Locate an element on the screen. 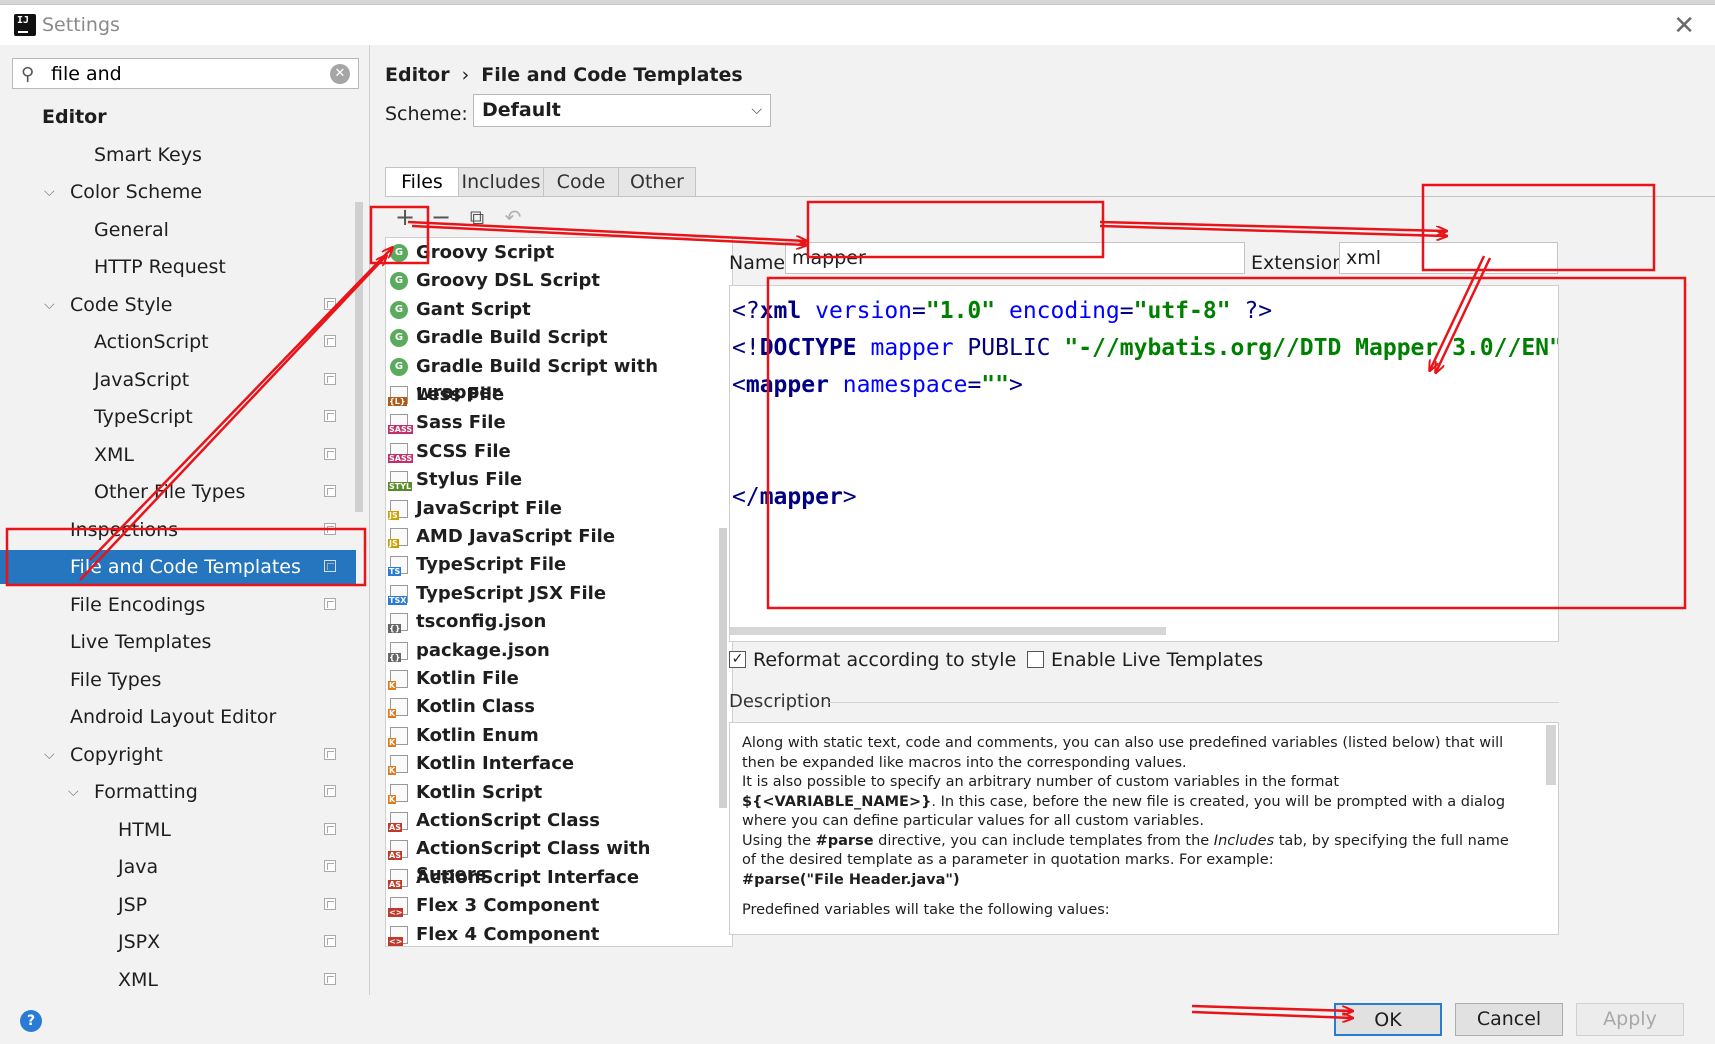  sidebar-item-inspections: Inspections is located at coordinates (178, 530).